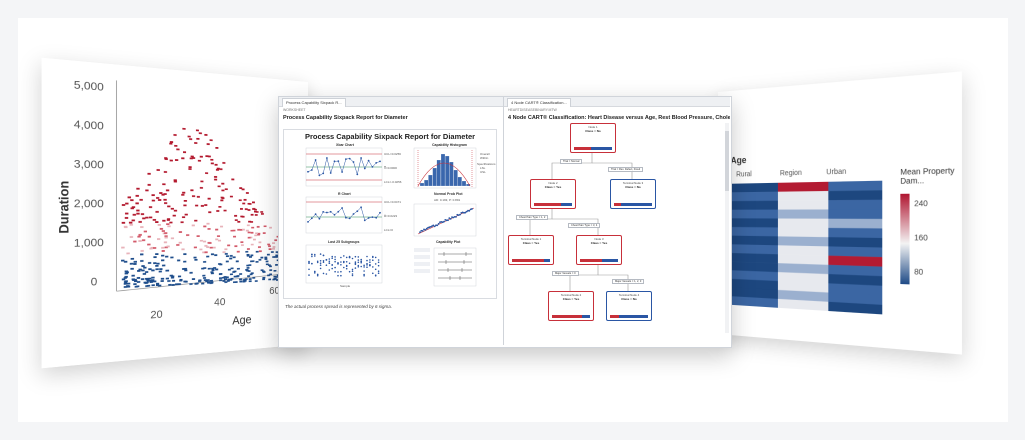 Image resolution: width=1025 pixels, height=440 pixels. Describe the element at coordinates (727, 161) in the screenshot. I see `scrollbar-thumb` at that location.